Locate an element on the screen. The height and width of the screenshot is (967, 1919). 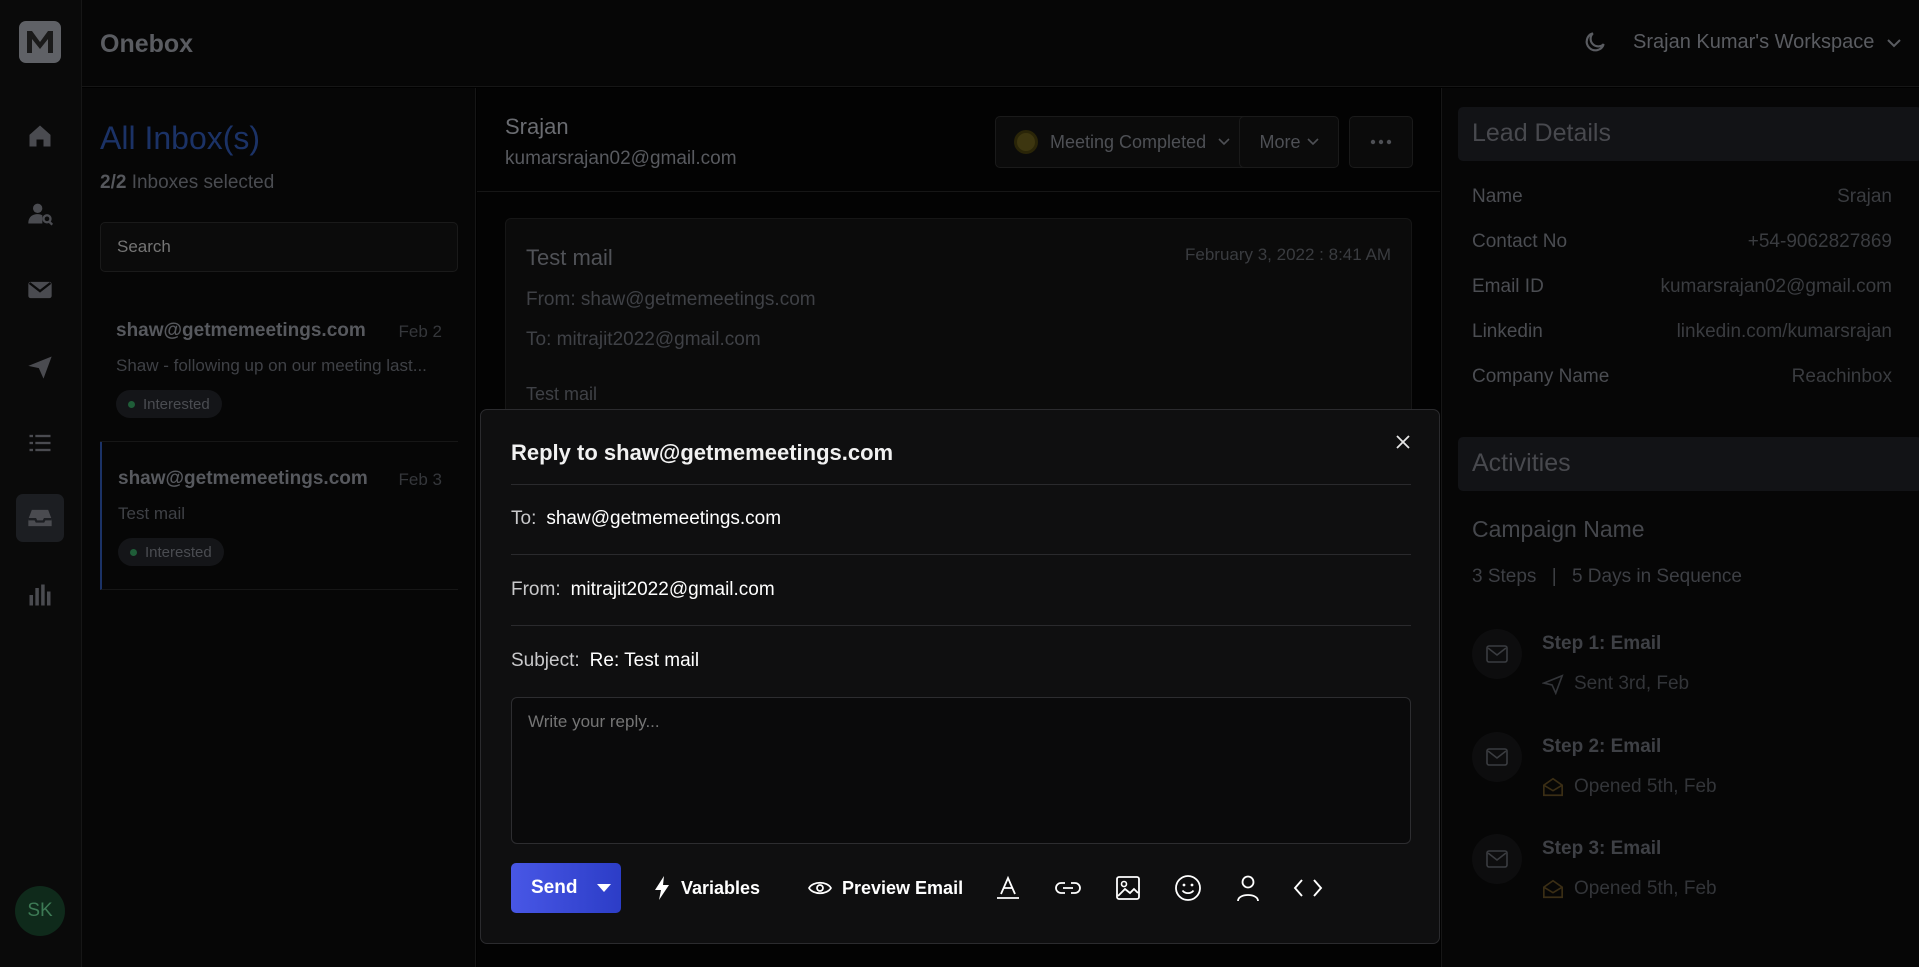
avatar: SK is located at coordinates (40, 911).